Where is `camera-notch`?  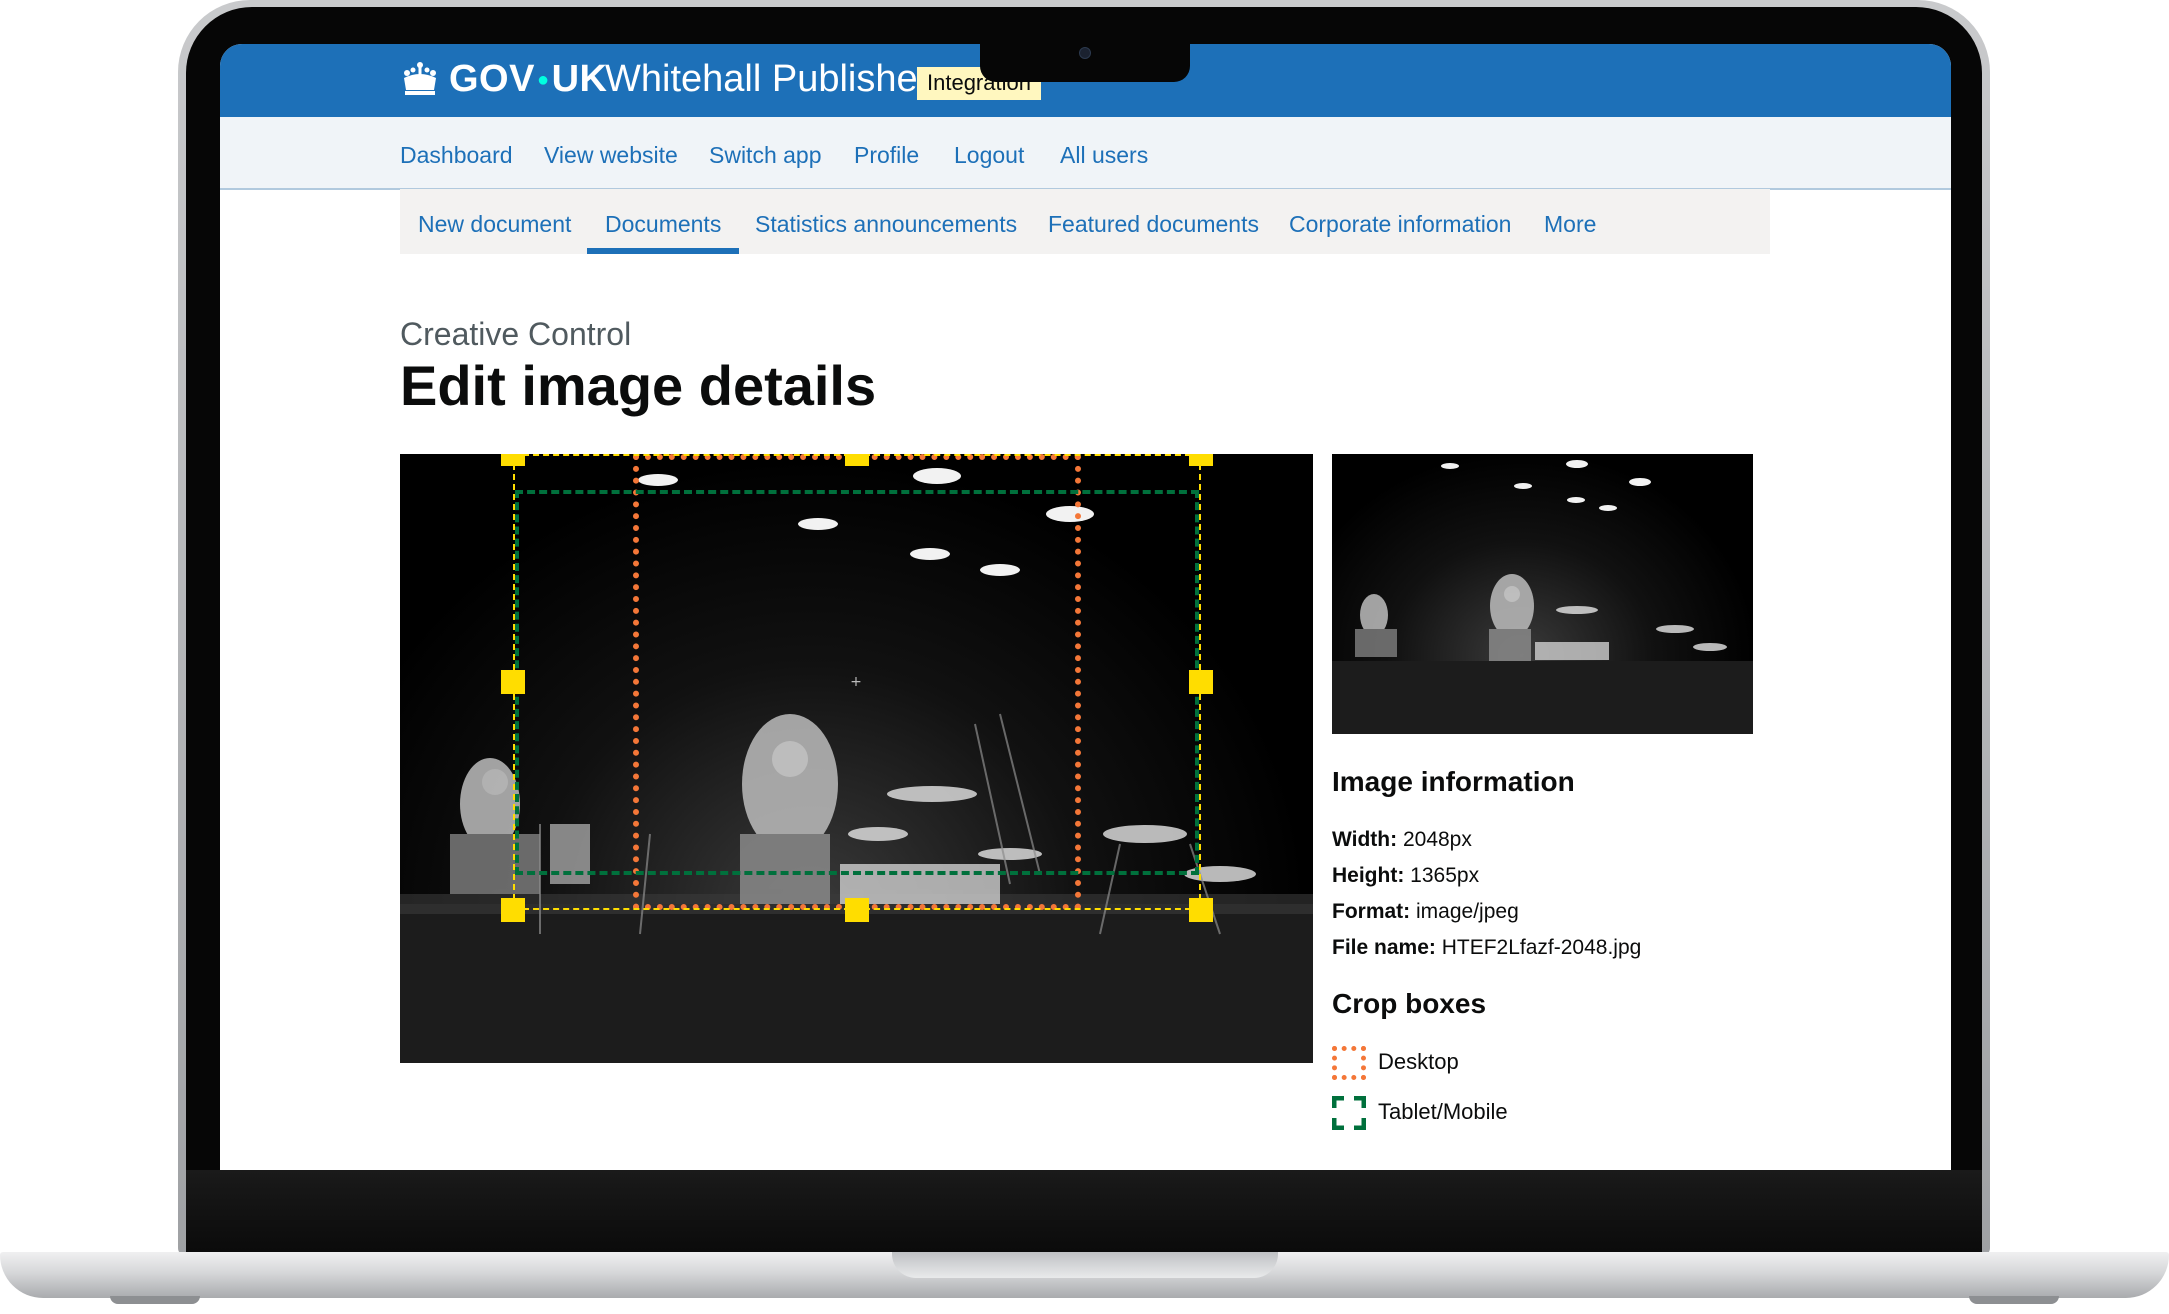 camera-notch is located at coordinates (1085, 61).